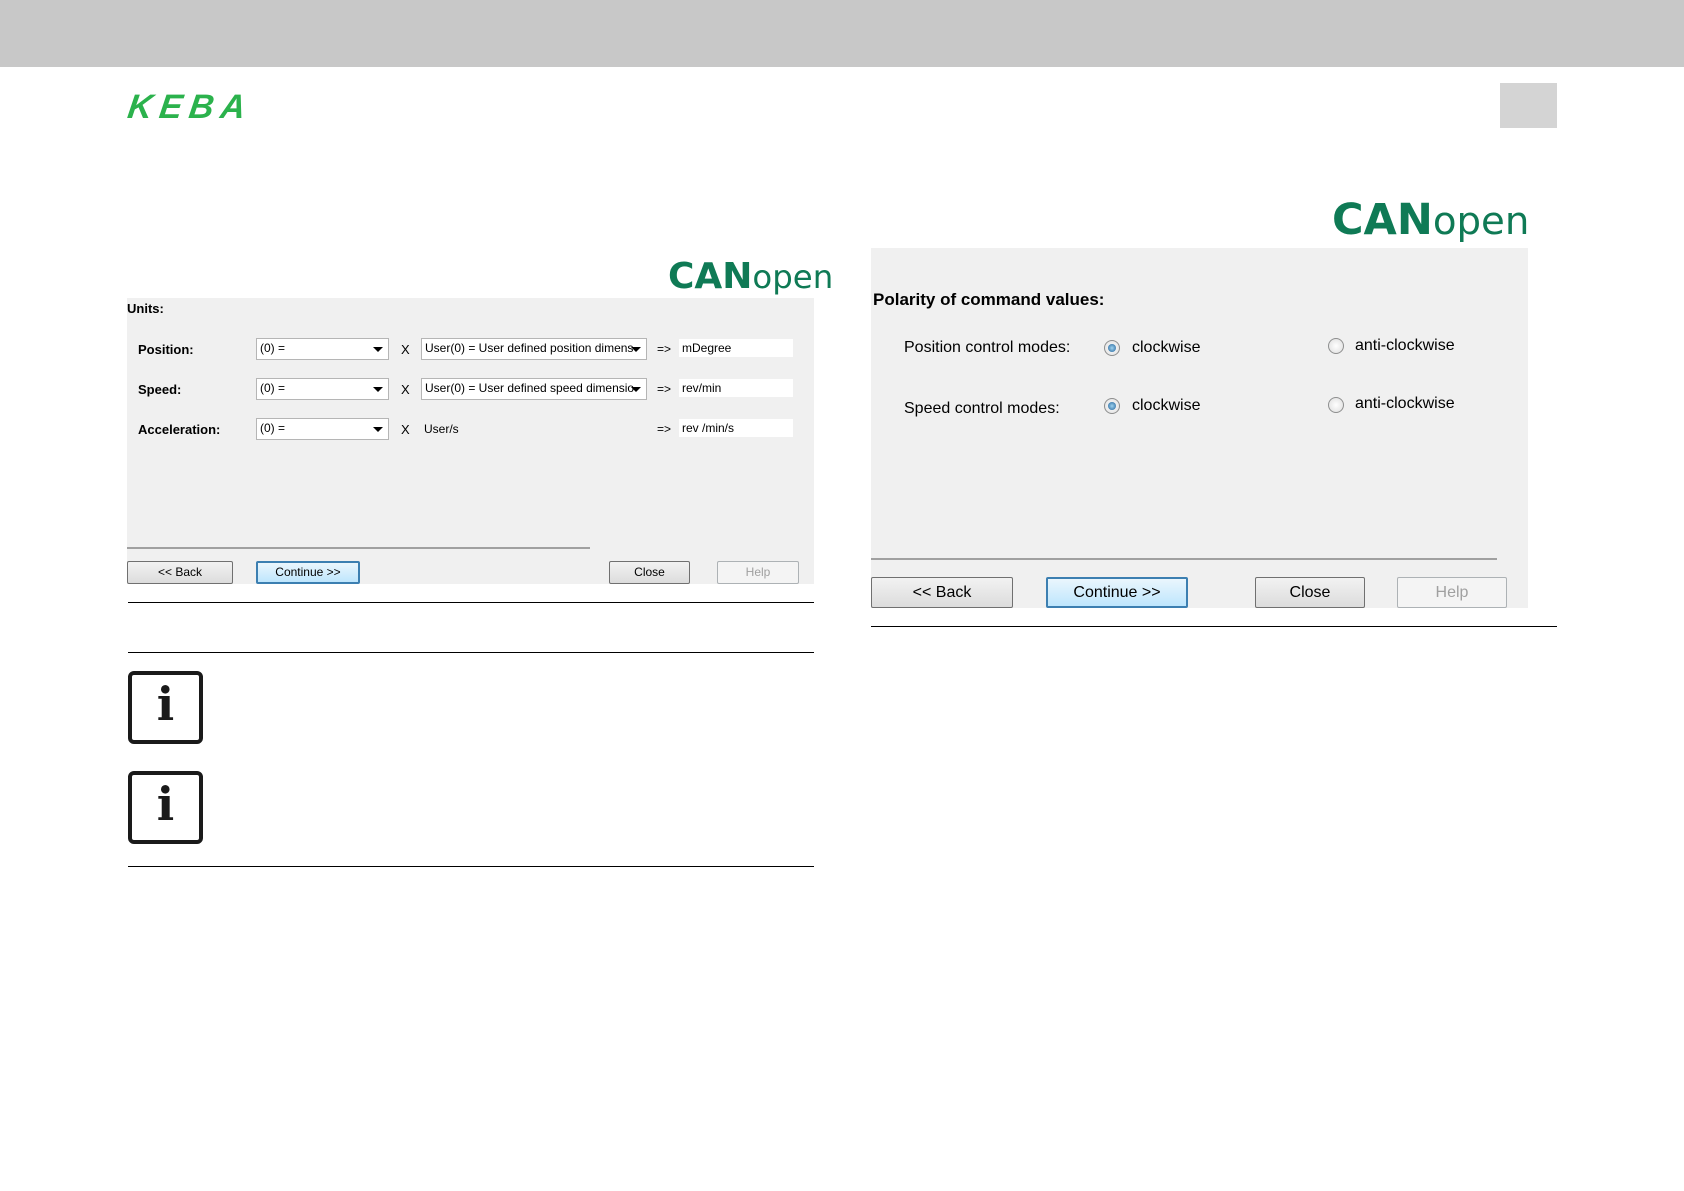  Describe the element at coordinates (166, 349) in the screenshot. I see `position-label: Position:` at that location.